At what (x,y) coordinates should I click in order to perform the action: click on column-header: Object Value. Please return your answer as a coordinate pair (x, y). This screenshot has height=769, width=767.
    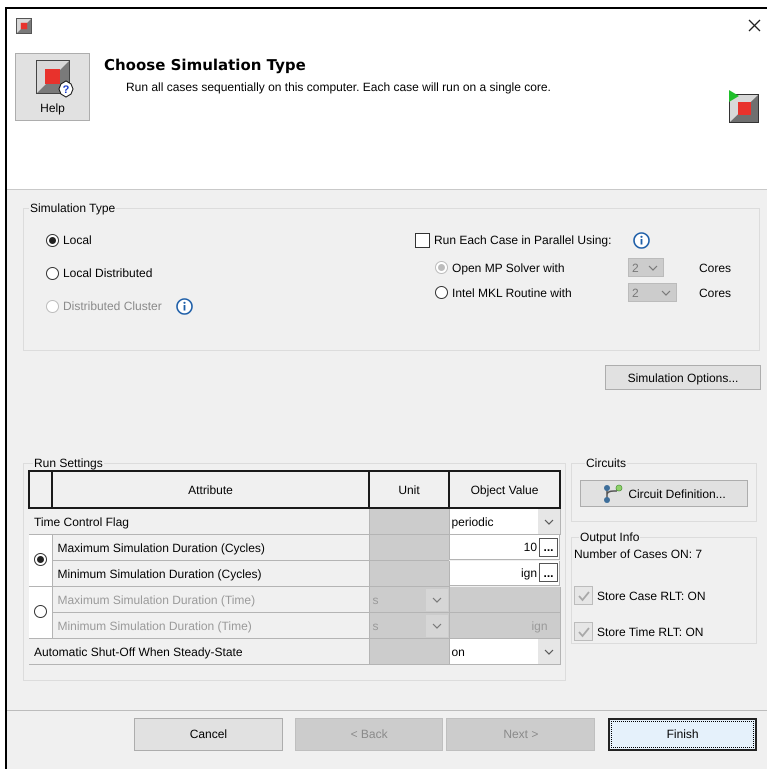
    Looking at the image, I should click on (504, 489).